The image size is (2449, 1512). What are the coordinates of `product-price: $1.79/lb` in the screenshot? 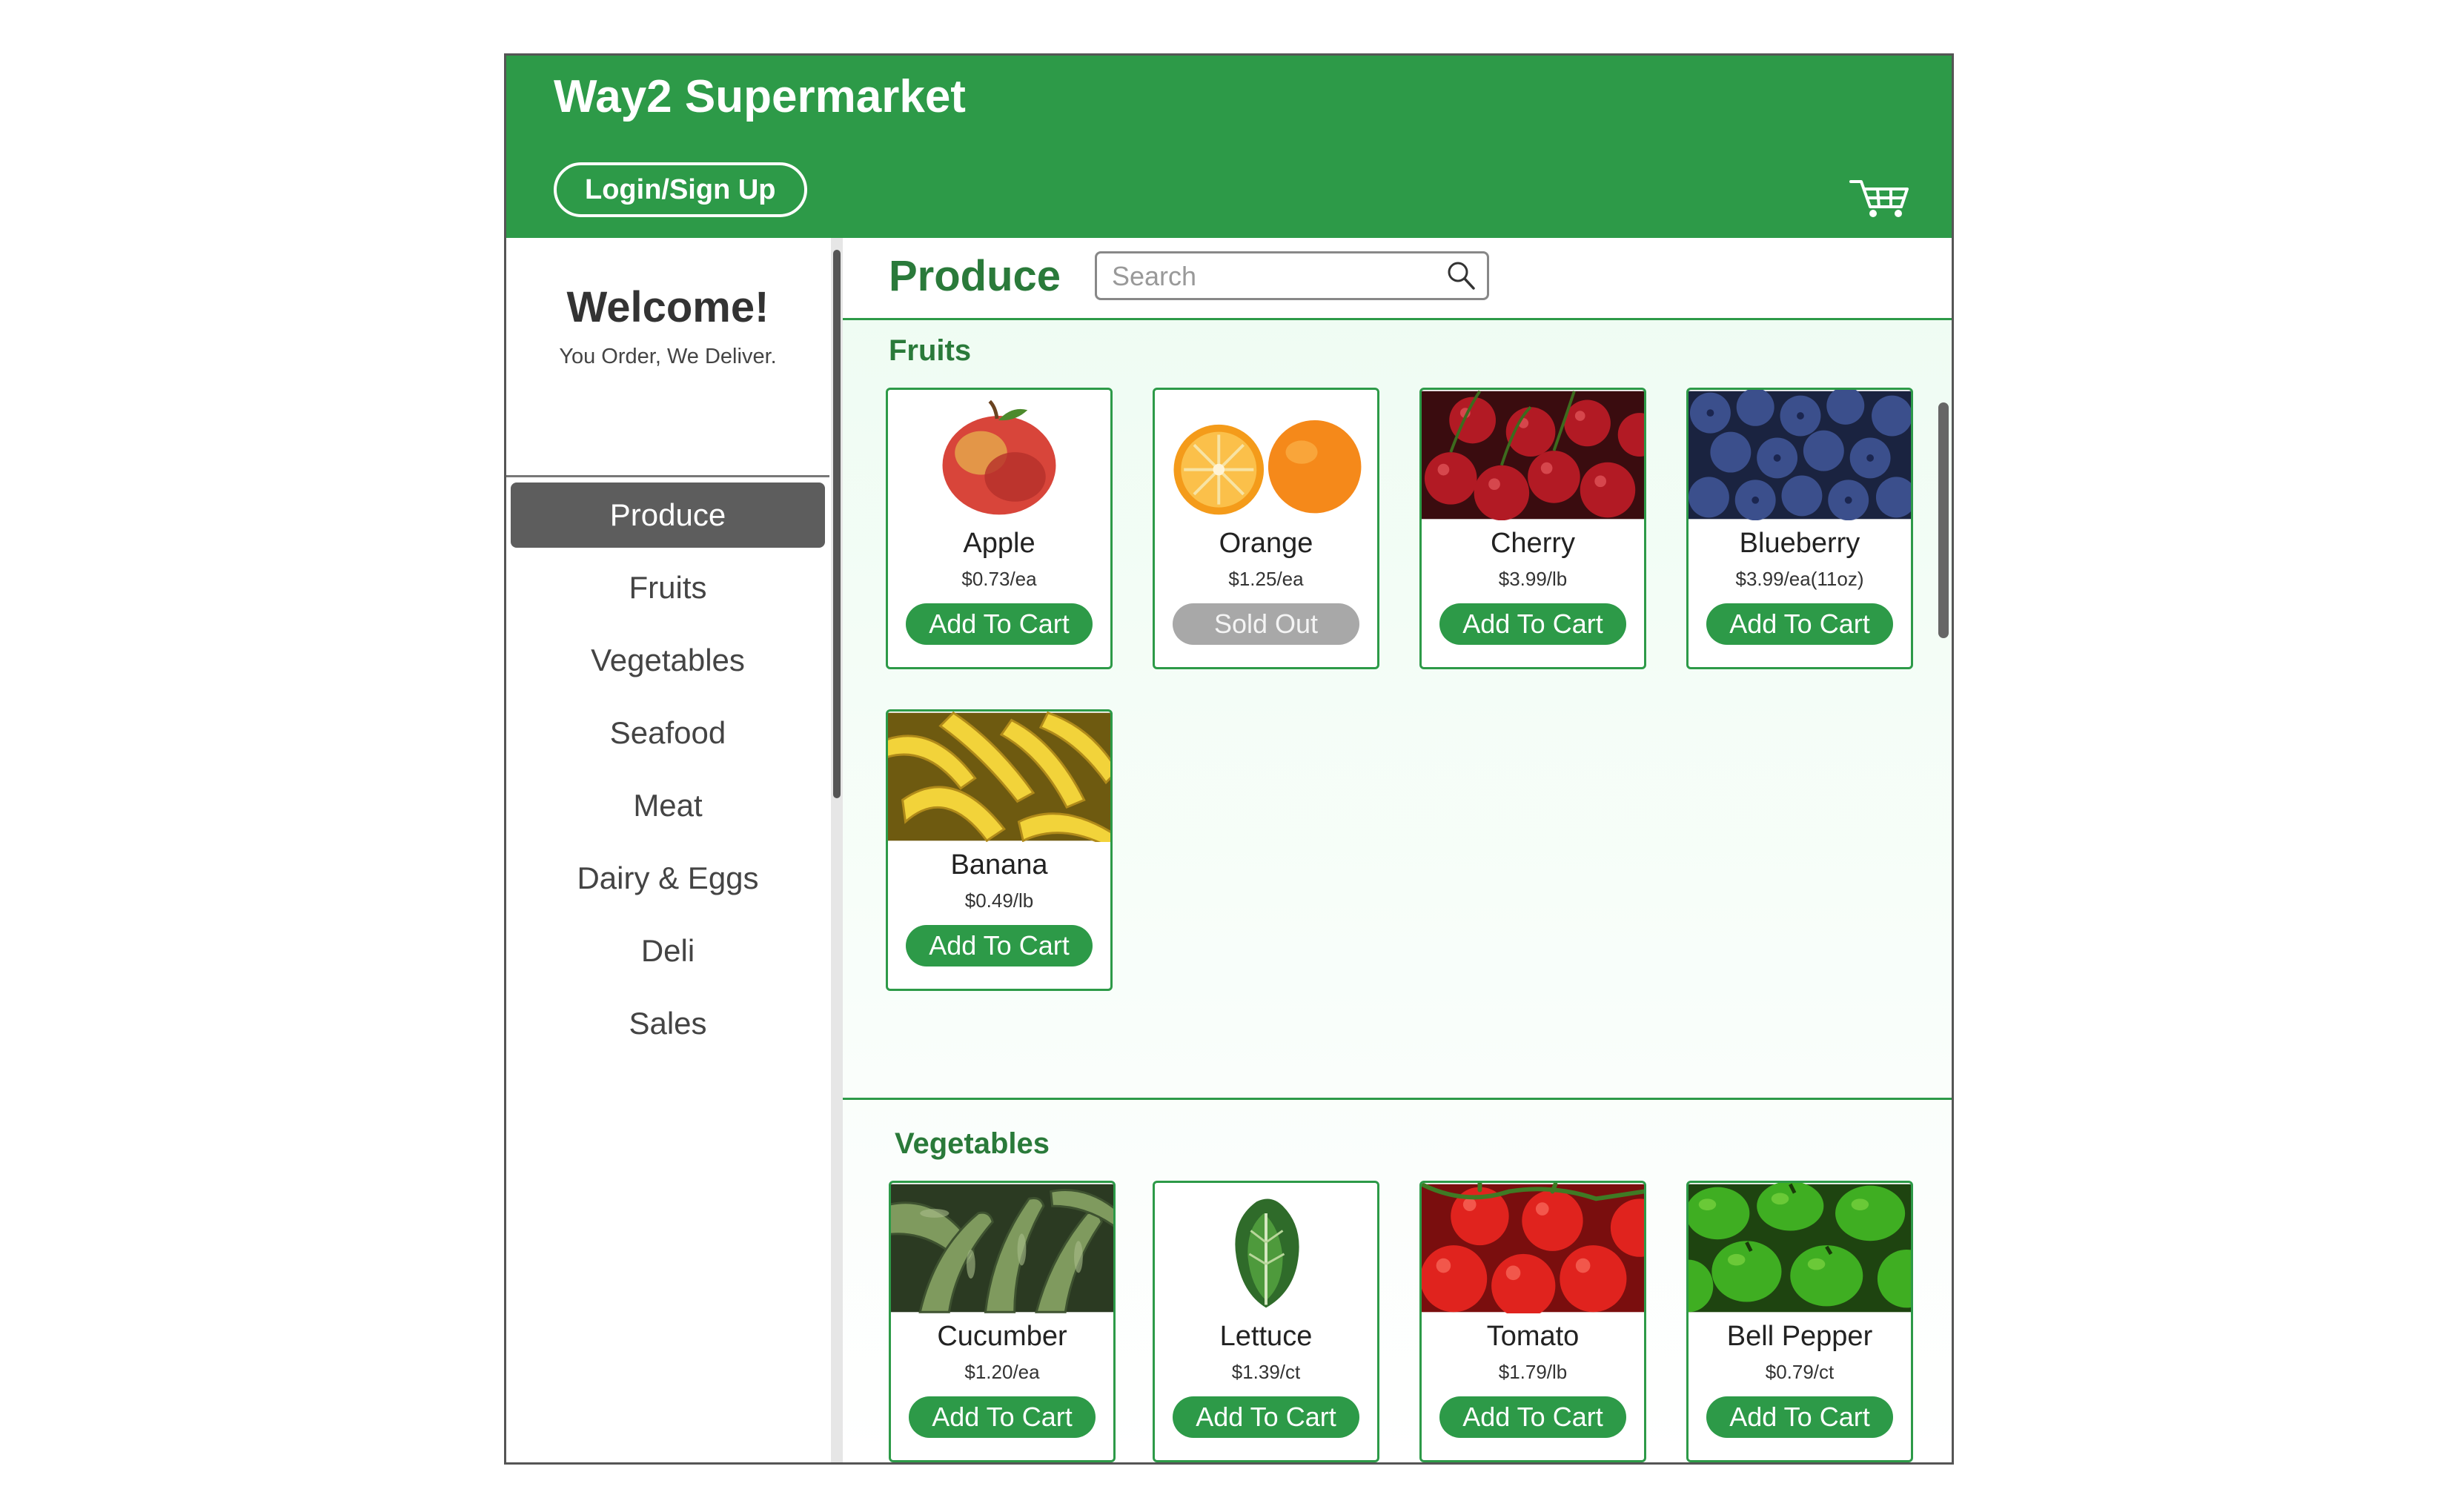 It's located at (1533, 1372).